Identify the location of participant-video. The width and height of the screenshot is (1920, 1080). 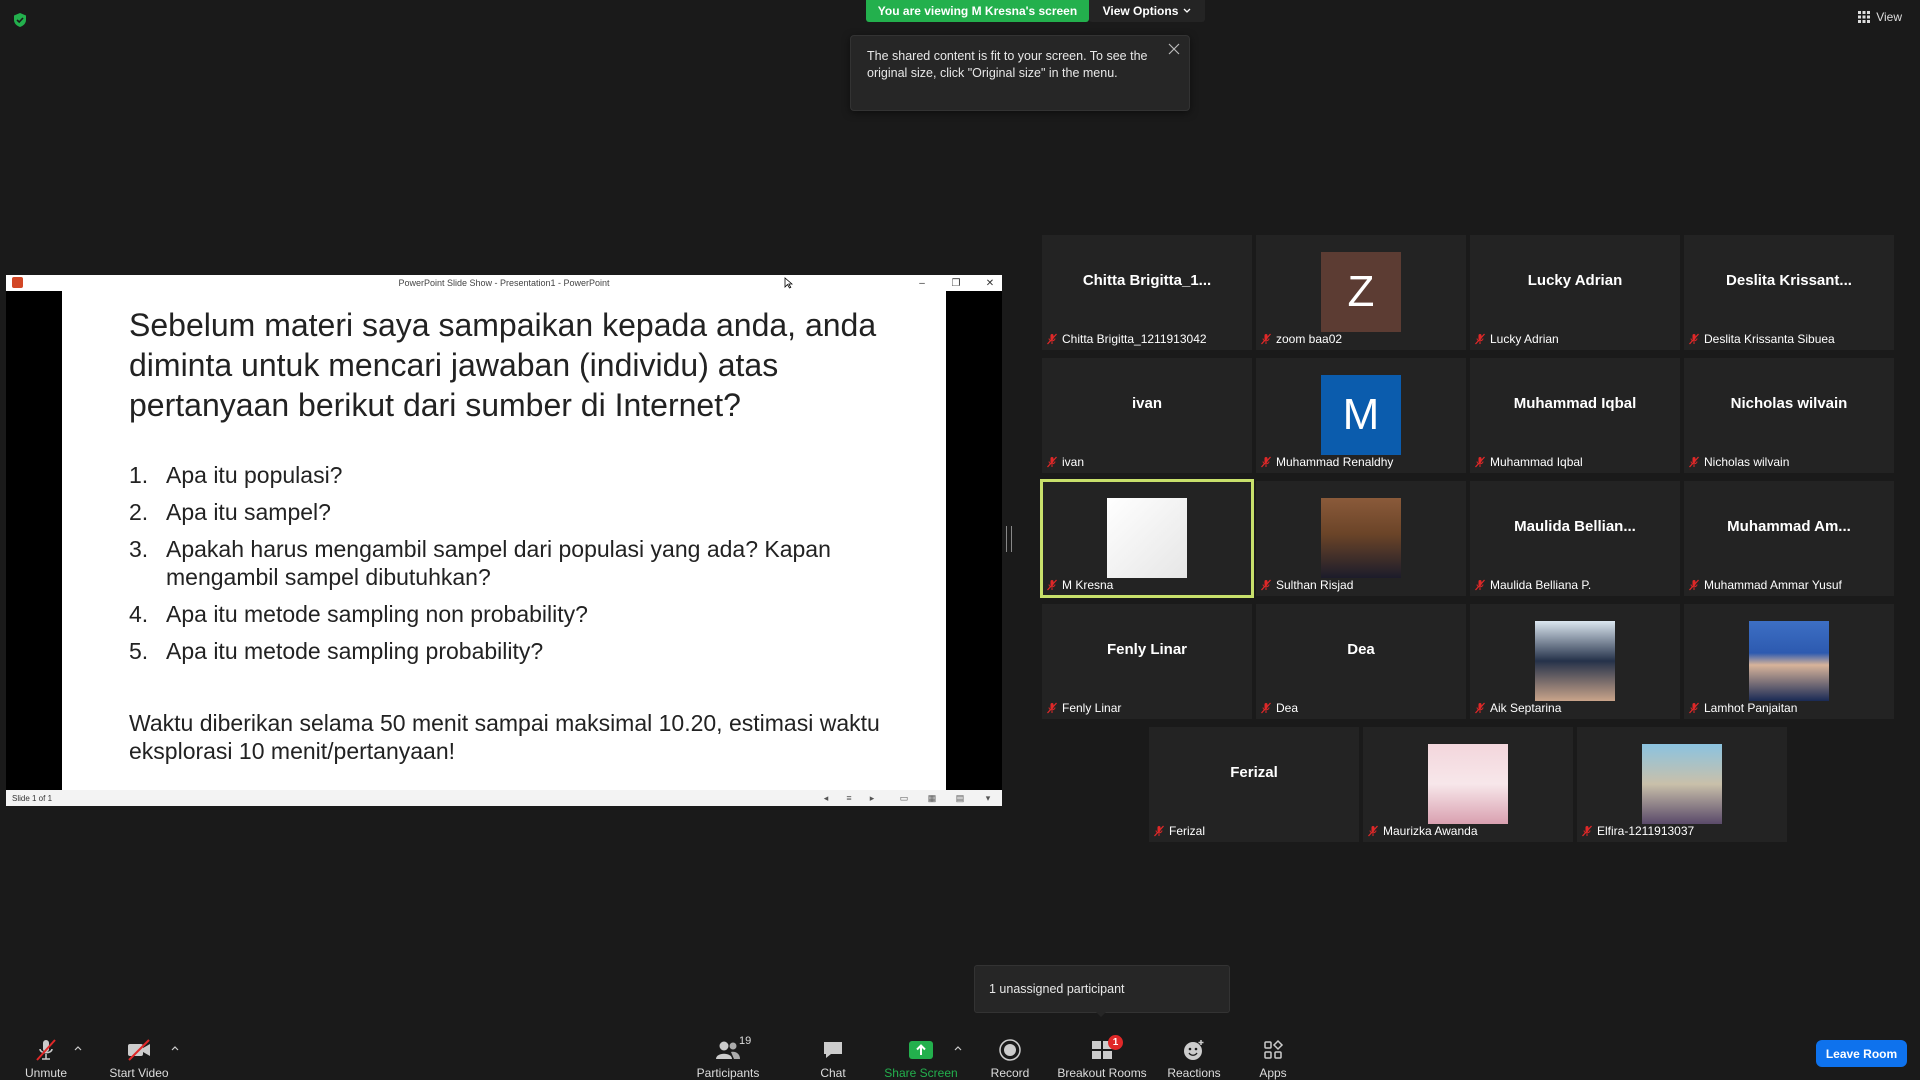
(1147, 538).